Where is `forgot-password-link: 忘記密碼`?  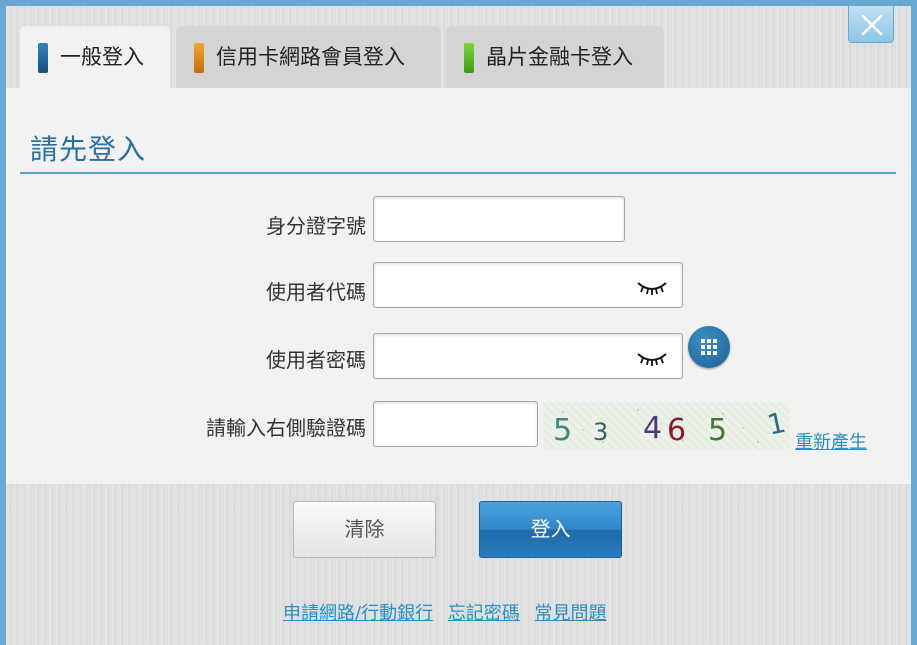
forgot-password-link: 忘記密碼 is located at coordinates (484, 613).